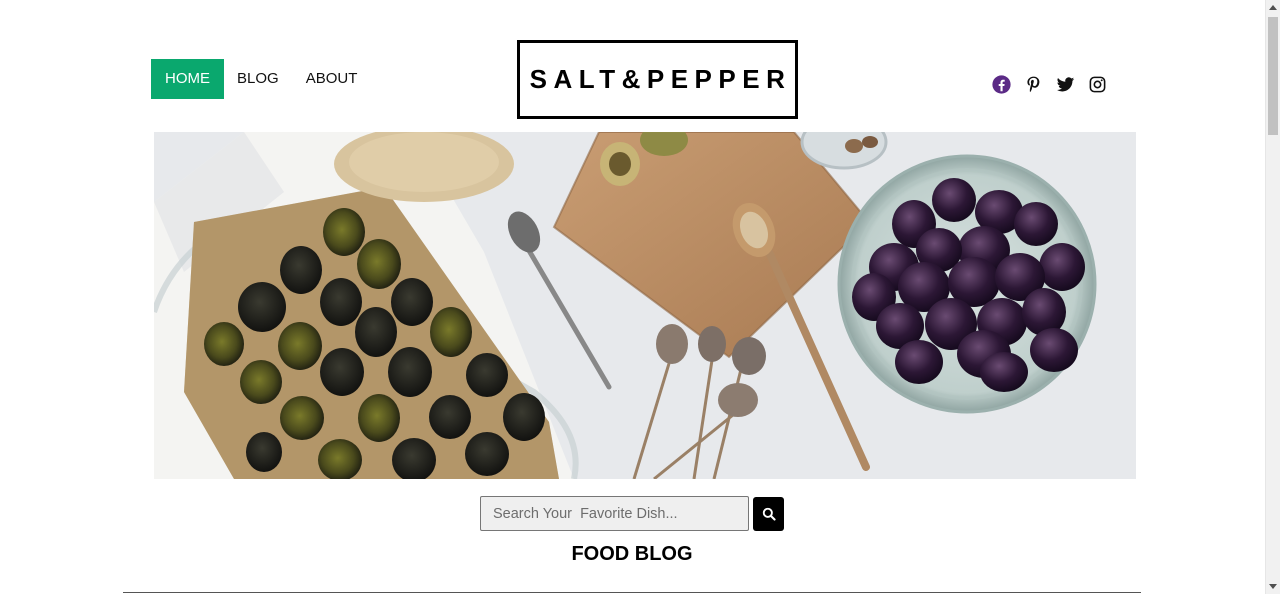 This screenshot has width=1280, height=594. I want to click on scroll-thumb, so click(1273, 76).